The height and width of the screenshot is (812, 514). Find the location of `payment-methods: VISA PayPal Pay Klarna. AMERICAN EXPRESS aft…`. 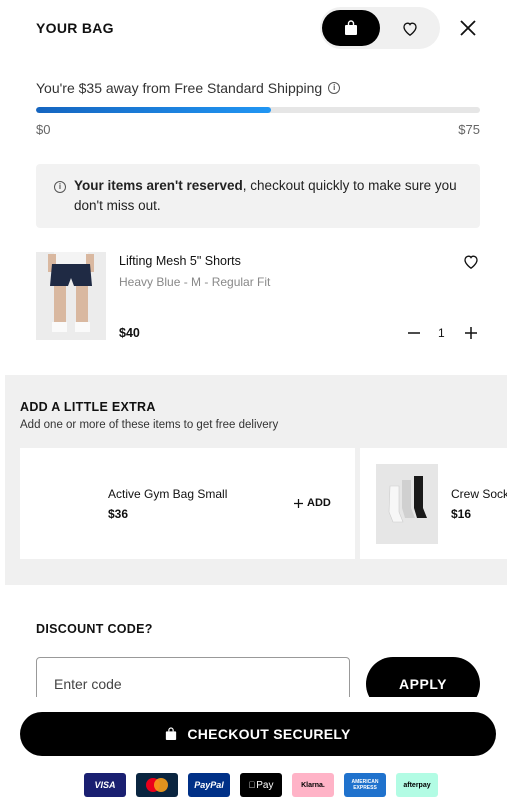

payment-methods: VISA PayPal Pay Klarna. AMERICAN EXPRESS aft… is located at coordinates (261, 785).